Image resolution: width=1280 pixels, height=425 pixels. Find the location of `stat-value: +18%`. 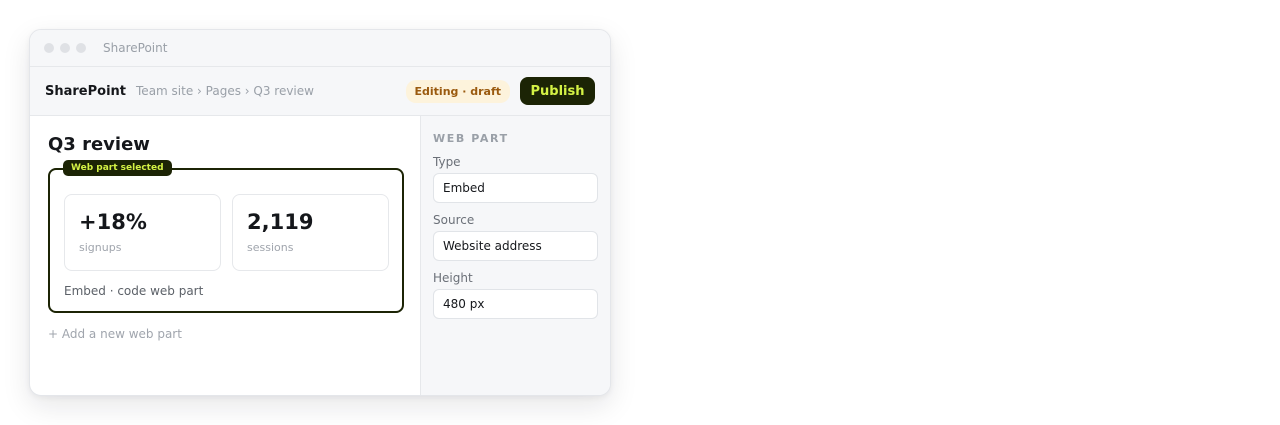

stat-value: +18% is located at coordinates (113, 222).